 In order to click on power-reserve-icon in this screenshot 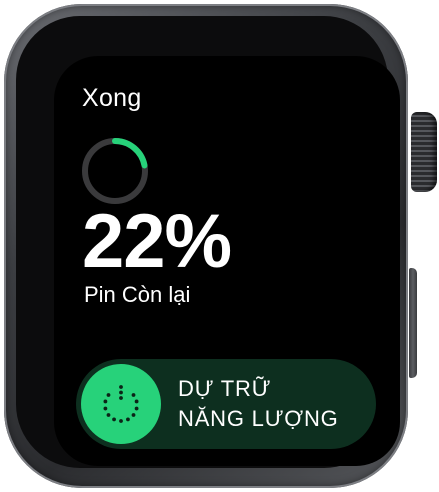, I will do `click(121, 404)`.